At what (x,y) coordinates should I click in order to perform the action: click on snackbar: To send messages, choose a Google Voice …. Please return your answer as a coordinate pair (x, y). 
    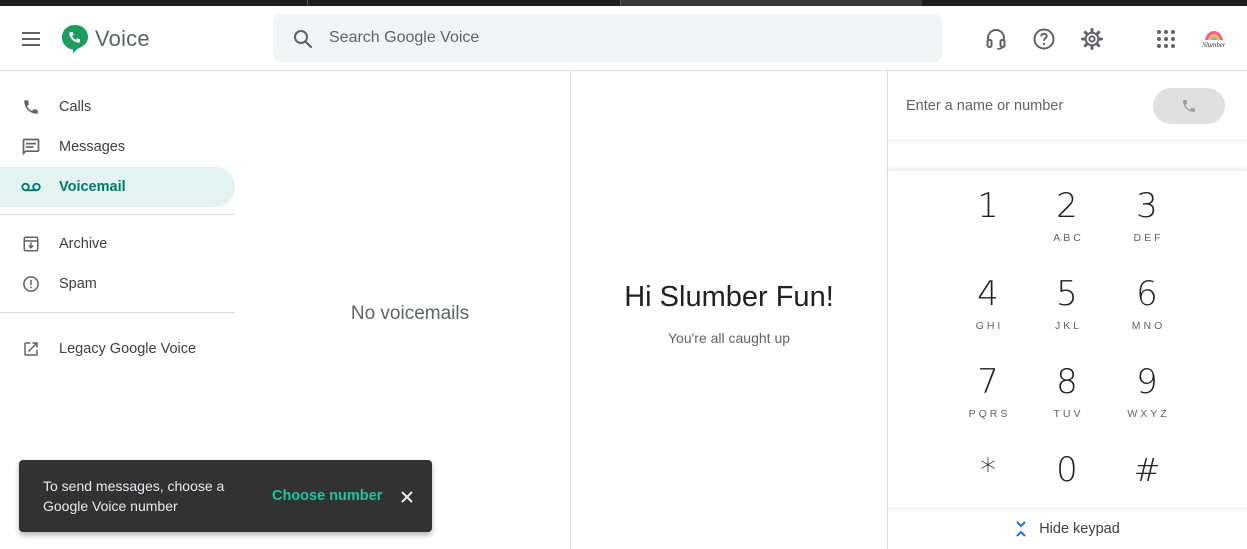
    Looking at the image, I should click on (225, 496).